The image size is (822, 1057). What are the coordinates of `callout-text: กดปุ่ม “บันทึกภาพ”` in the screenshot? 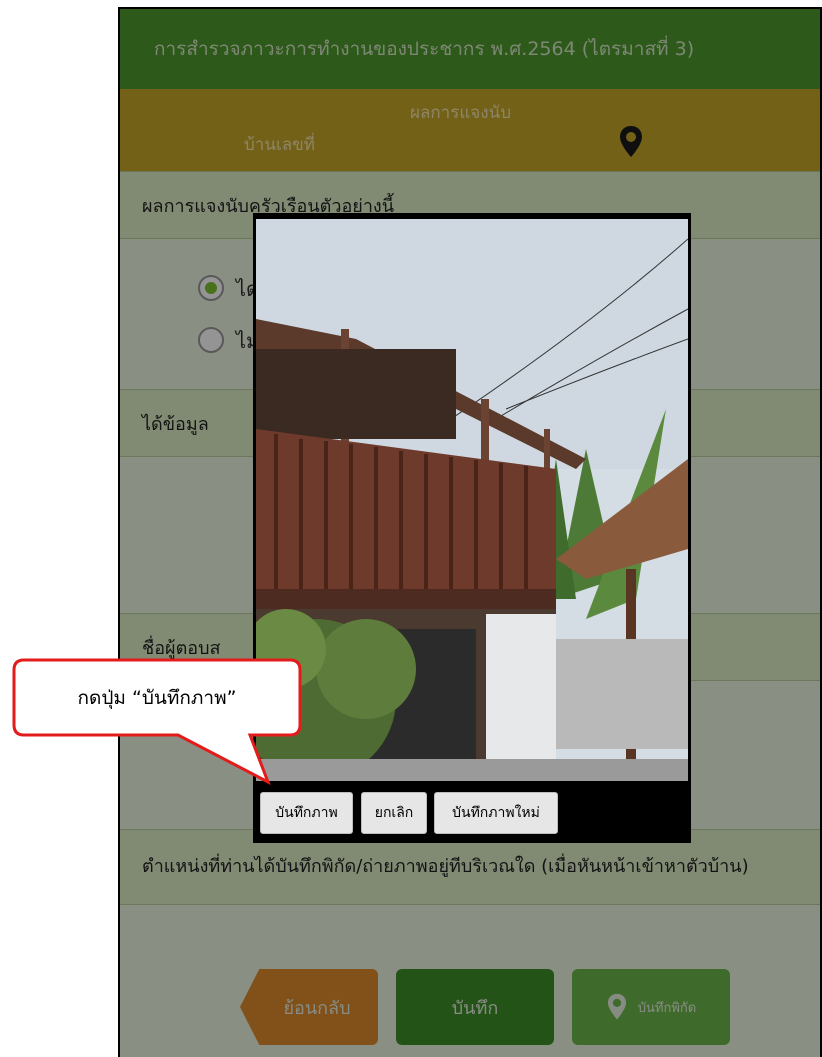 It's located at (157, 697).